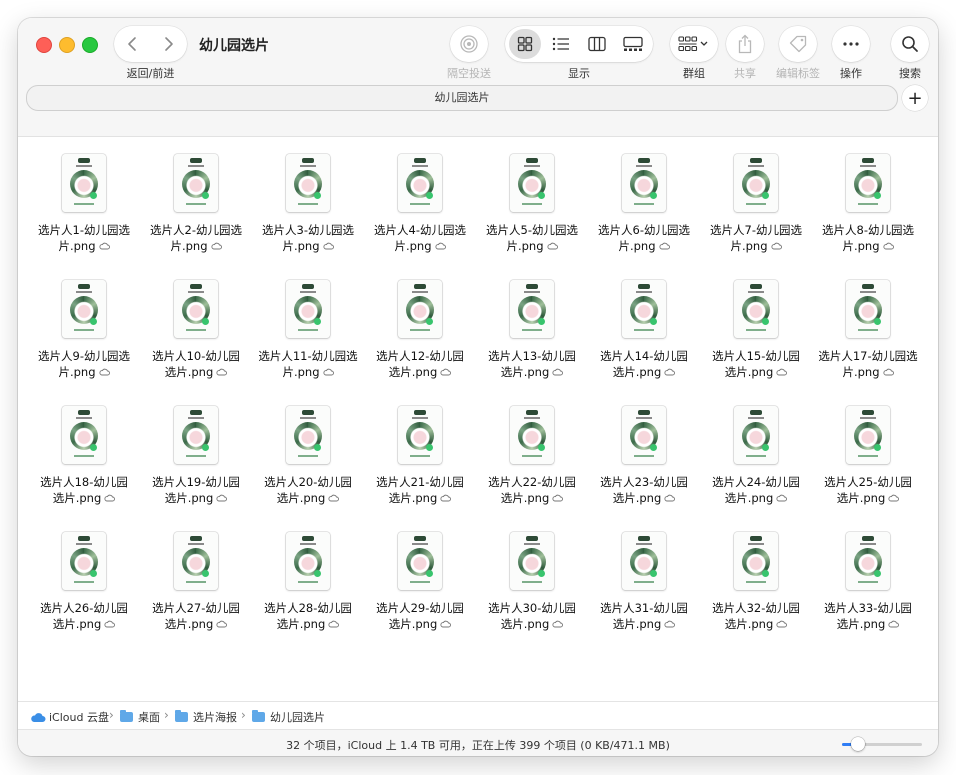  What do you see at coordinates (561, 44) in the screenshot?
I see `list-view-button` at bounding box center [561, 44].